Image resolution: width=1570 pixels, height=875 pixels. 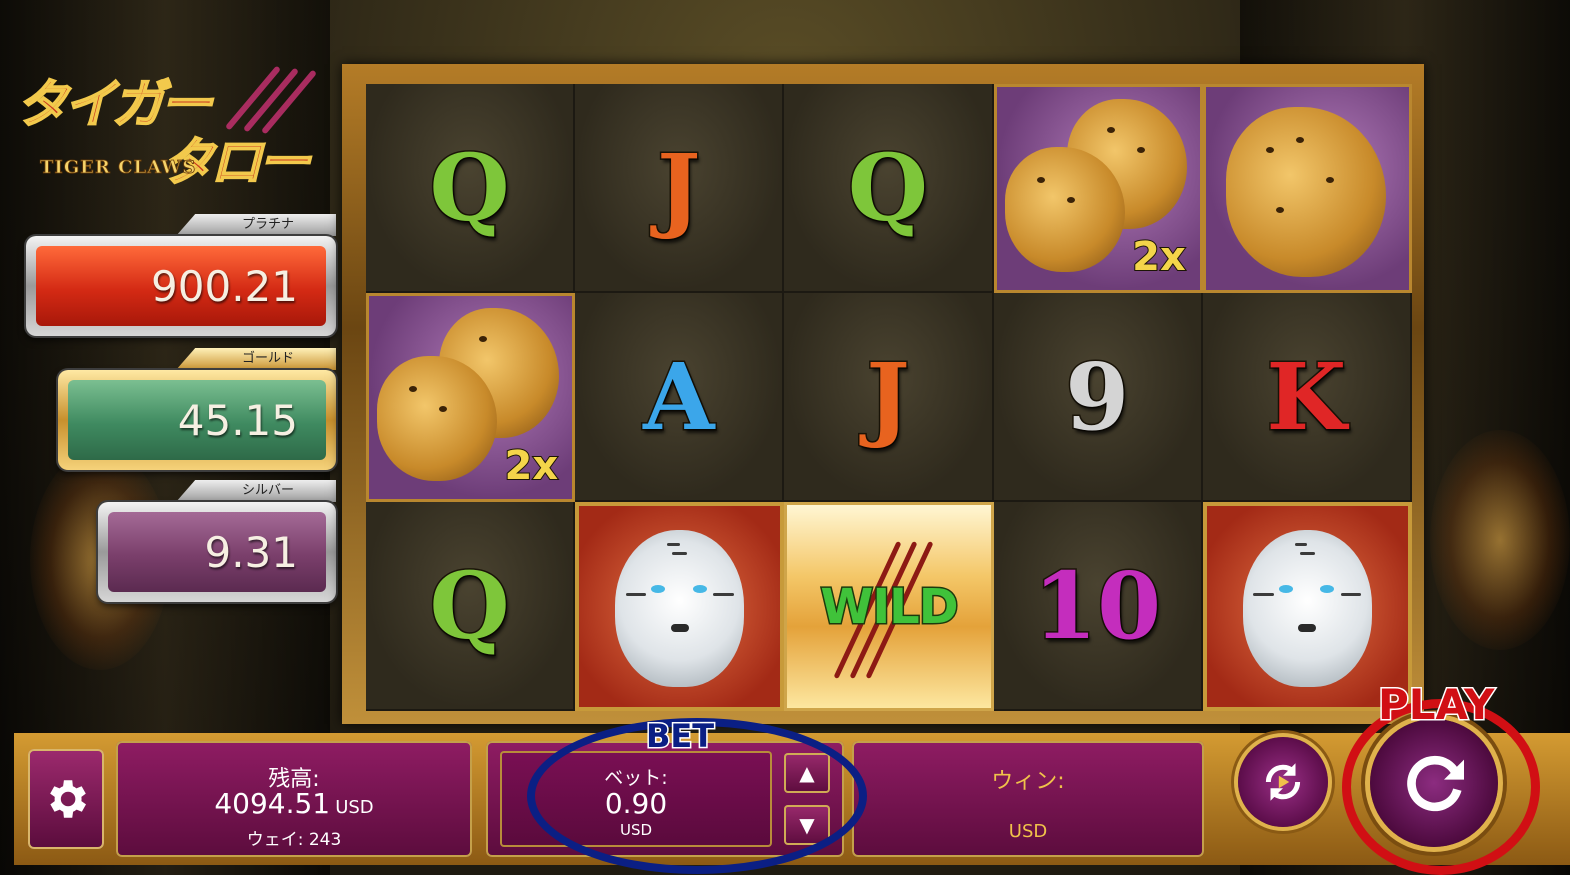 I want to click on jackpot-platinum-value: 900.21, so click(x=181, y=286).